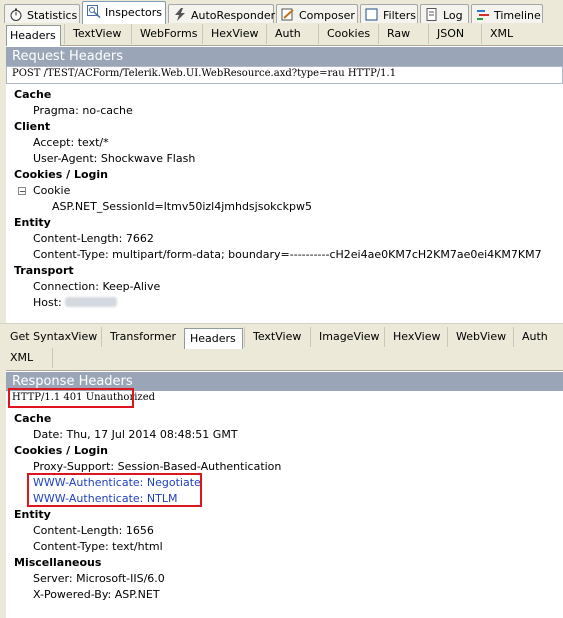 The height and width of the screenshot is (618, 563). I want to click on response-tab-imageview: ImageView, so click(345, 337).